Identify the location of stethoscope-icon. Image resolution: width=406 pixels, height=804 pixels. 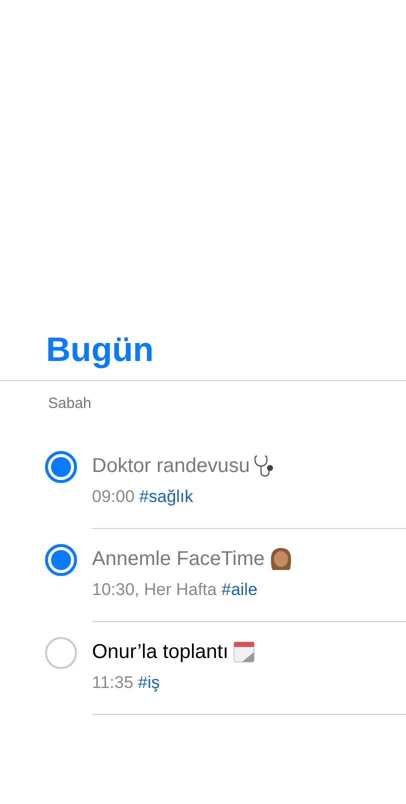
(265, 466).